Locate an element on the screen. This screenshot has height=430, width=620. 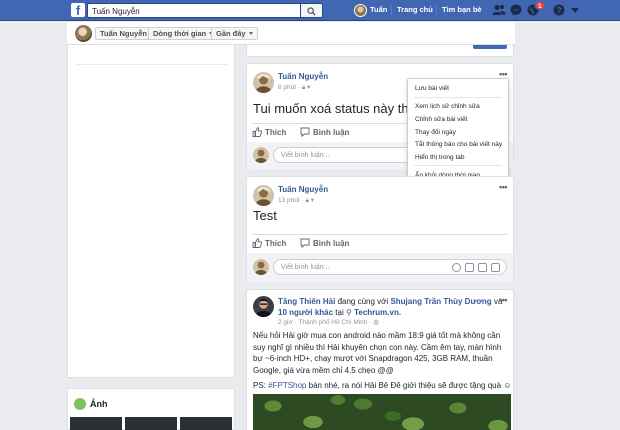
menu-item-save-post: Lưu bài viết is located at coordinates (432, 88).